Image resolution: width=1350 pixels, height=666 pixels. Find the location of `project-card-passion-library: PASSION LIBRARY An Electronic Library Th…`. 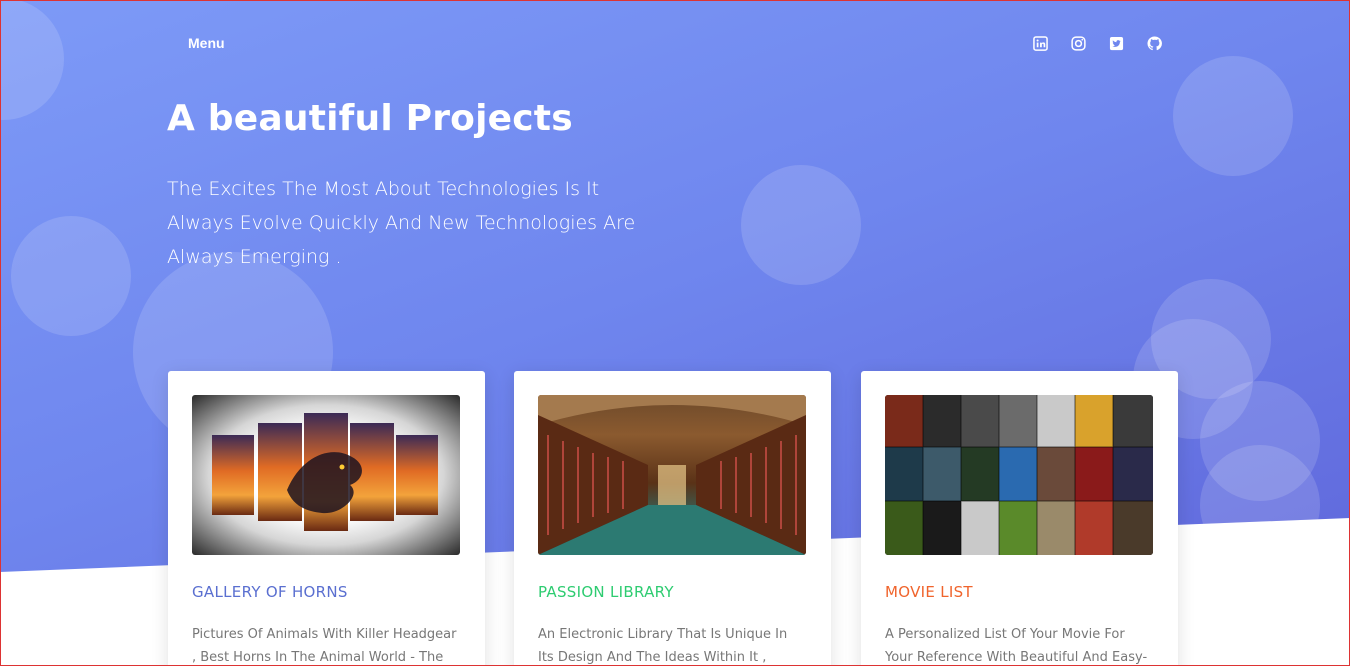

project-card-passion-library: PASSION LIBRARY An Electronic Library Th… is located at coordinates (672, 518).